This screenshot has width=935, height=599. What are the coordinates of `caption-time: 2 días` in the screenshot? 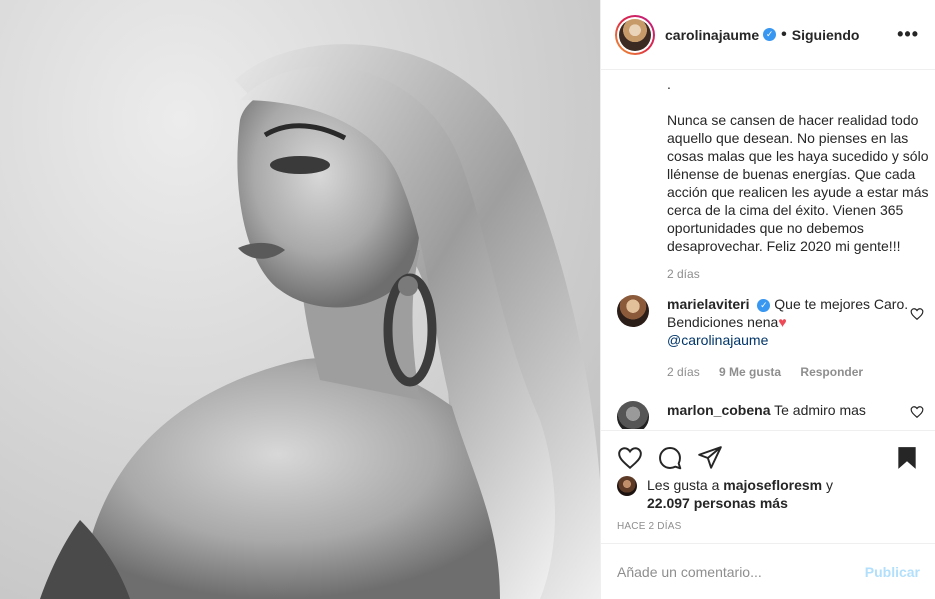 It's located at (683, 274).